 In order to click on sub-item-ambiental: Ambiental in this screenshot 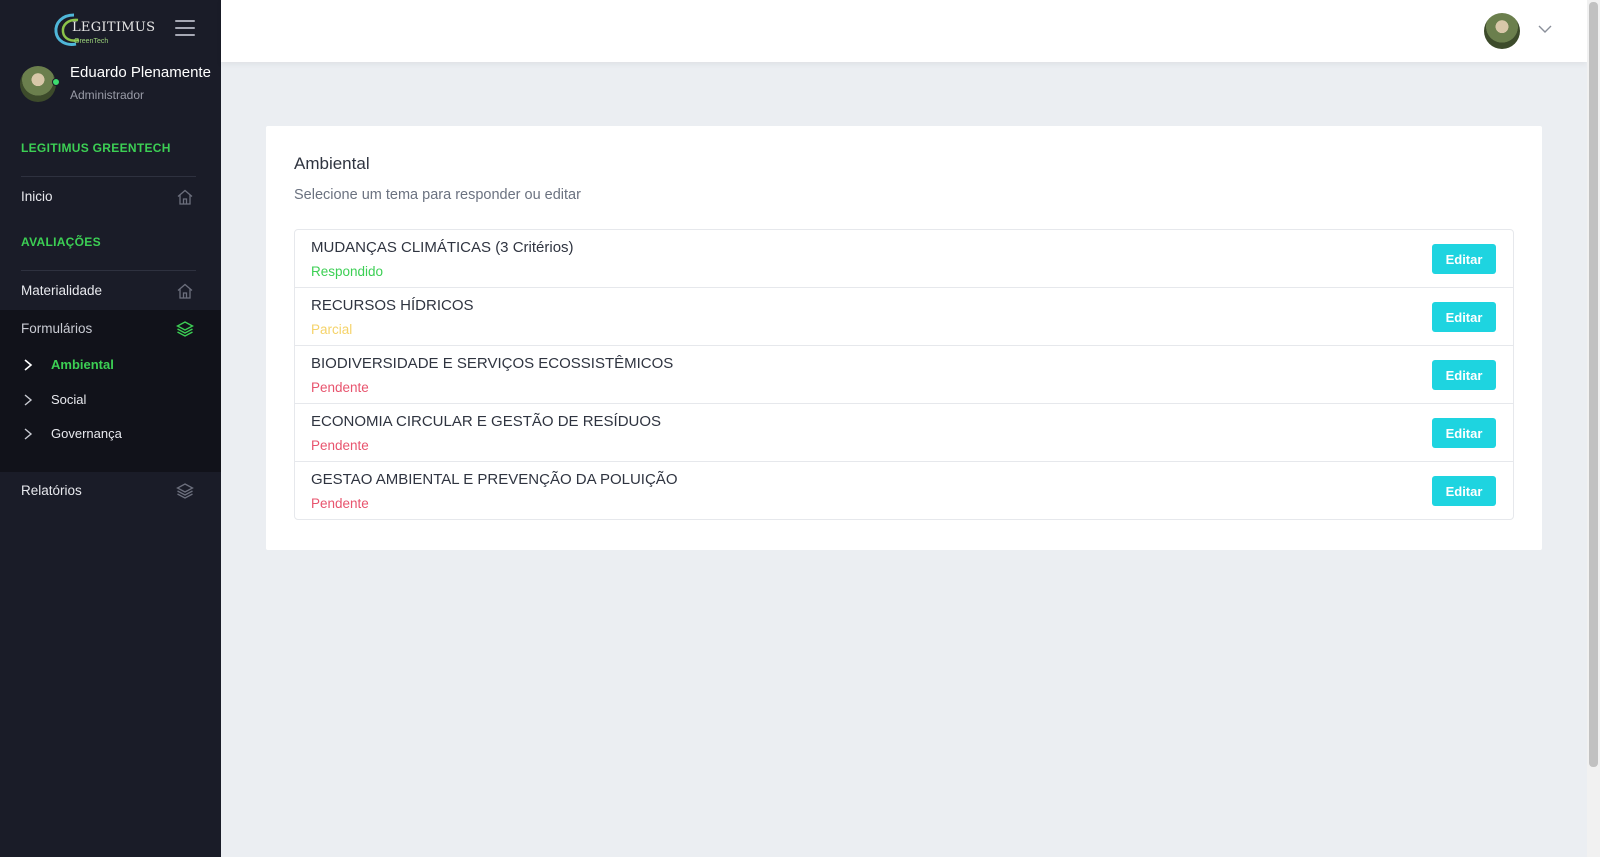, I will do `click(110, 365)`.